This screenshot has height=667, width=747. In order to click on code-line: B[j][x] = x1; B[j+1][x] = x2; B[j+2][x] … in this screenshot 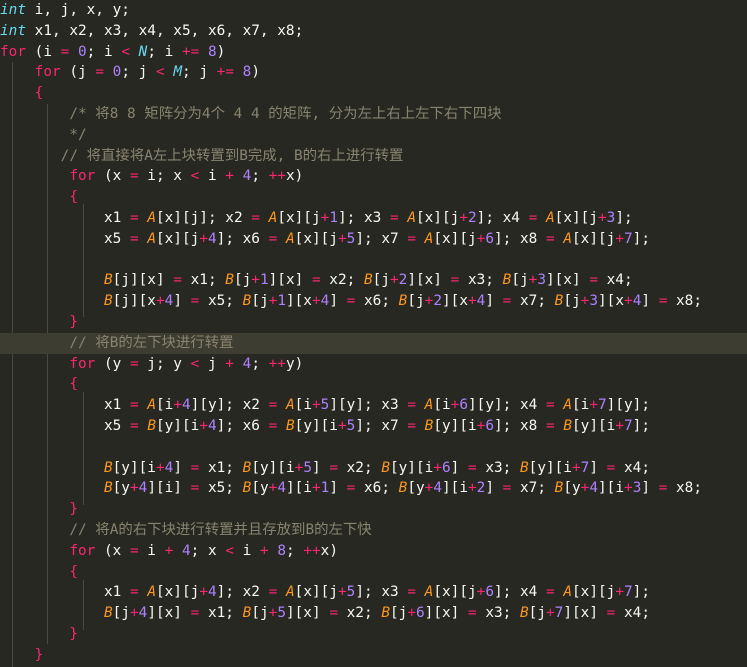, I will do `click(373, 280)`.